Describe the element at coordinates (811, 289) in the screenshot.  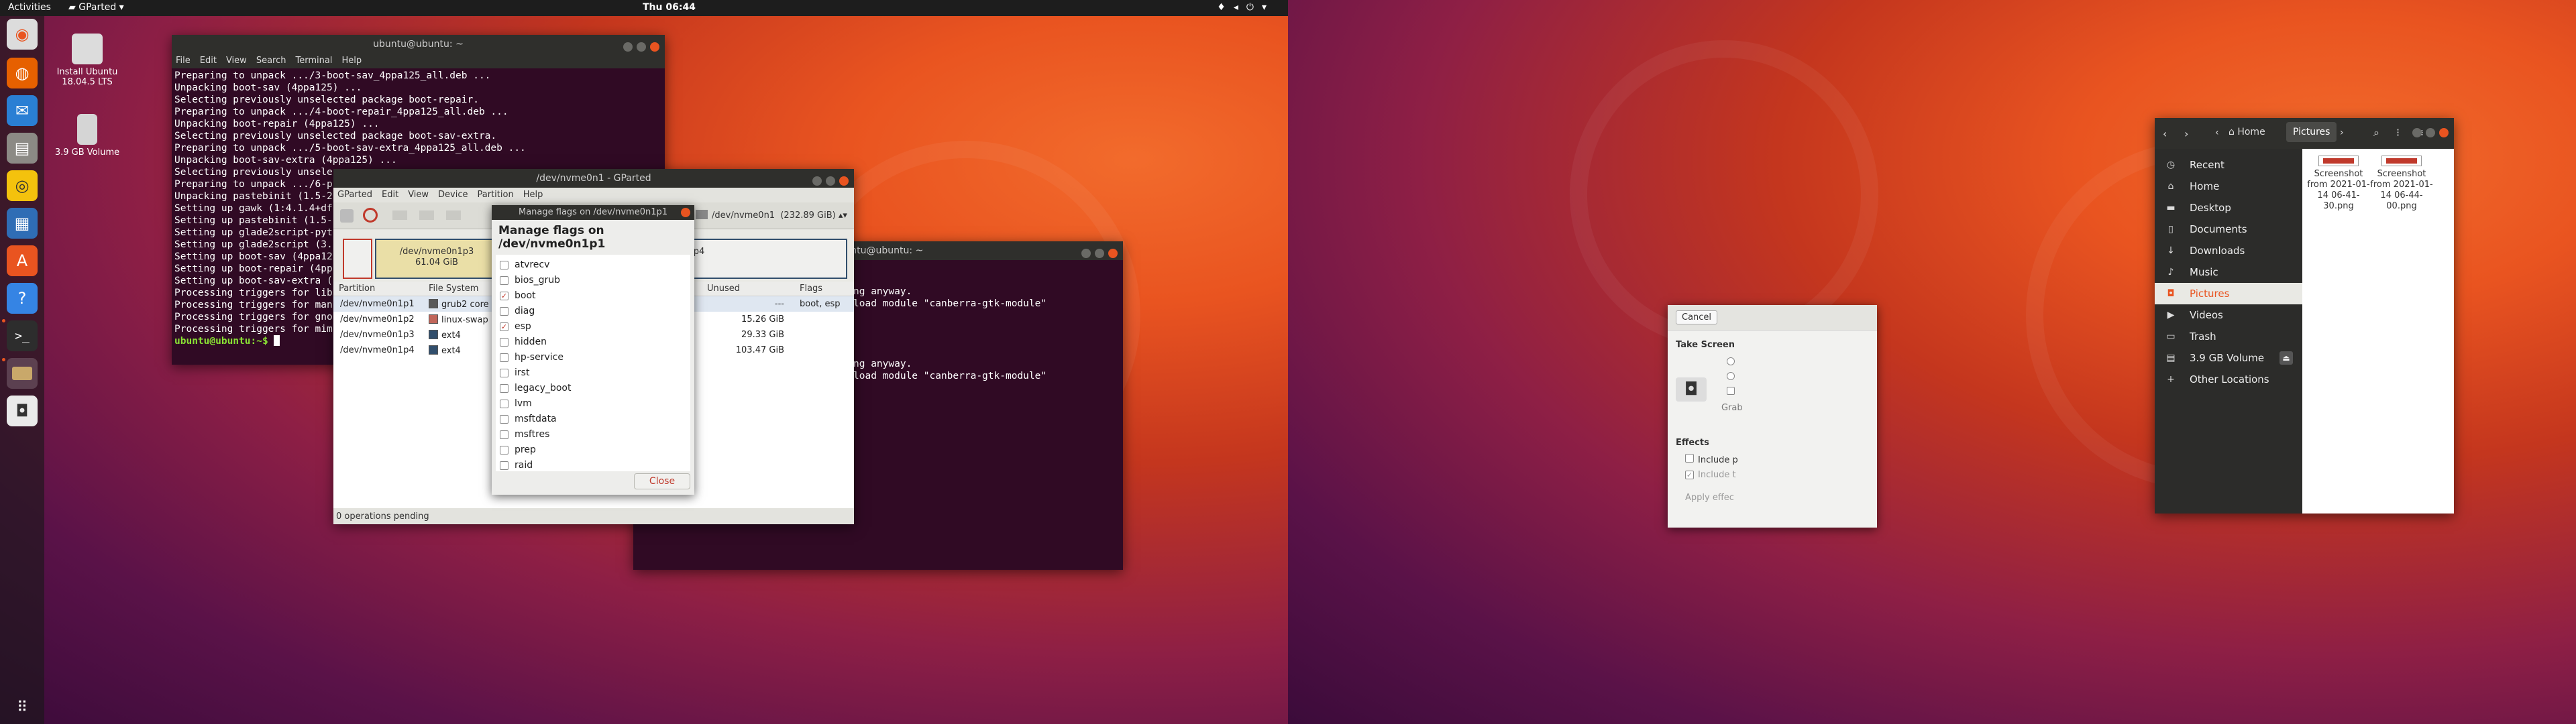
I see `column-header-flags: Flags` at that location.